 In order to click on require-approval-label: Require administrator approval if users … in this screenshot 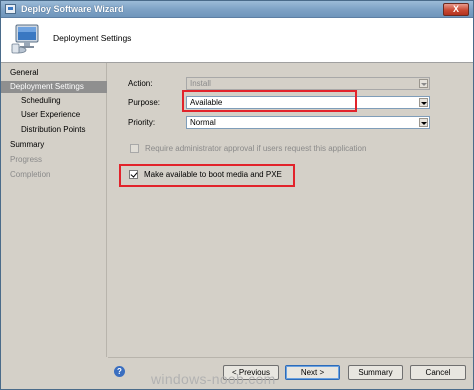, I will do `click(256, 148)`.